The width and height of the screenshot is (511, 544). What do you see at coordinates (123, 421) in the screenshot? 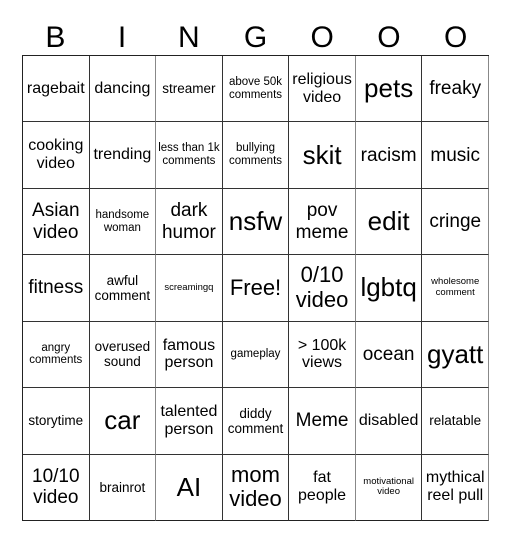
I see `bingo-cell: car` at bounding box center [123, 421].